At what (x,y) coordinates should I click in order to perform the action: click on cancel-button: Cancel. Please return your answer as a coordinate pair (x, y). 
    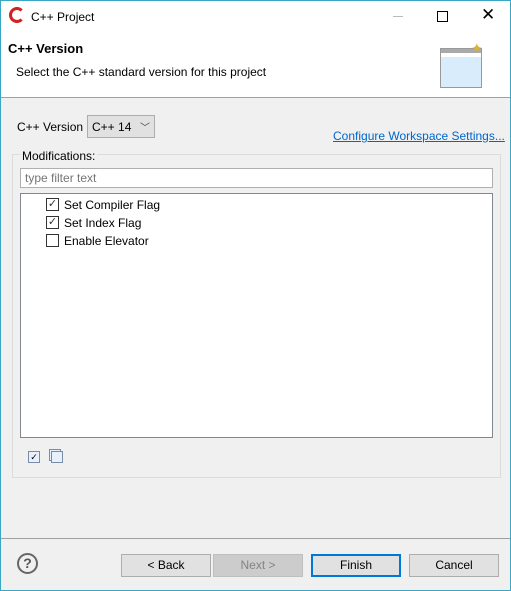
    Looking at the image, I should click on (454, 565).